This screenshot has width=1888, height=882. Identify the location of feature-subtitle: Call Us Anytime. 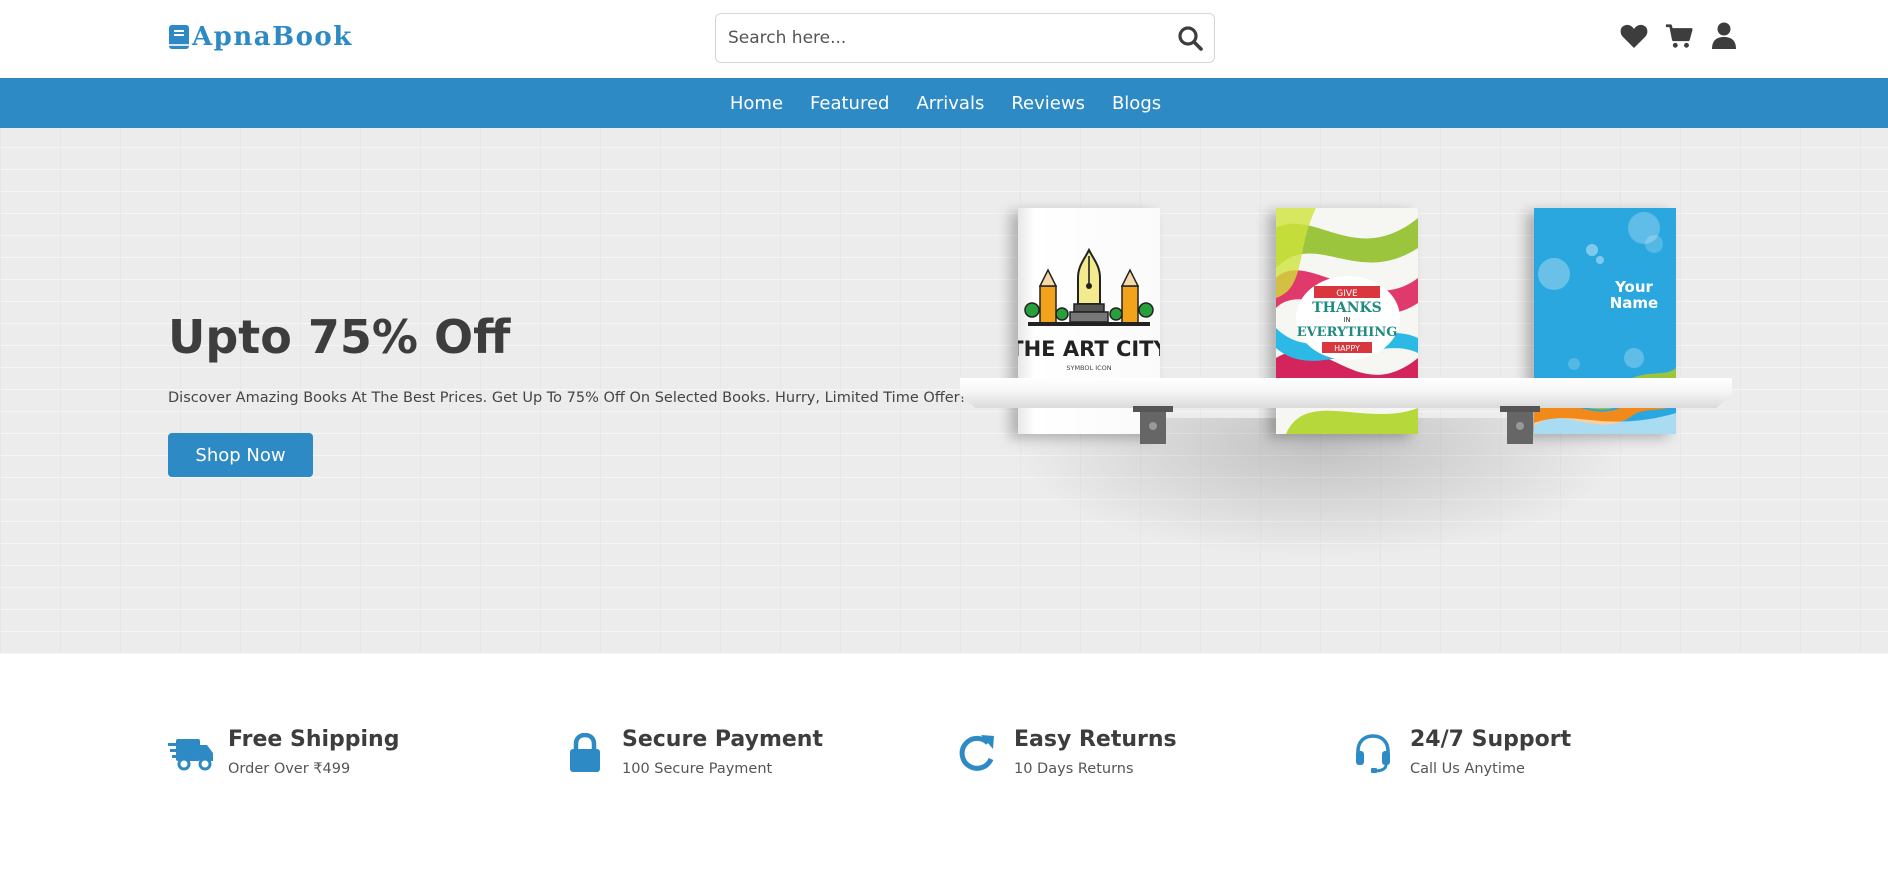
(1467, 769).